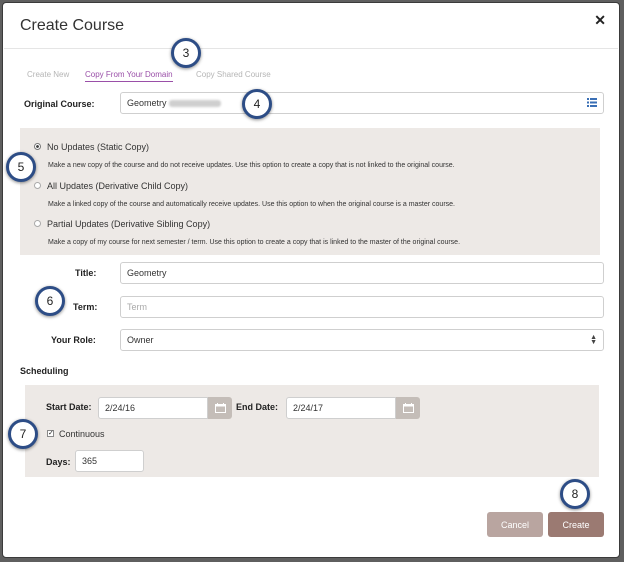  What do you see at coordinates (48, 74) in the screenshot?
I see `tab-create-new: Create New` at bounding box center [48, 74].